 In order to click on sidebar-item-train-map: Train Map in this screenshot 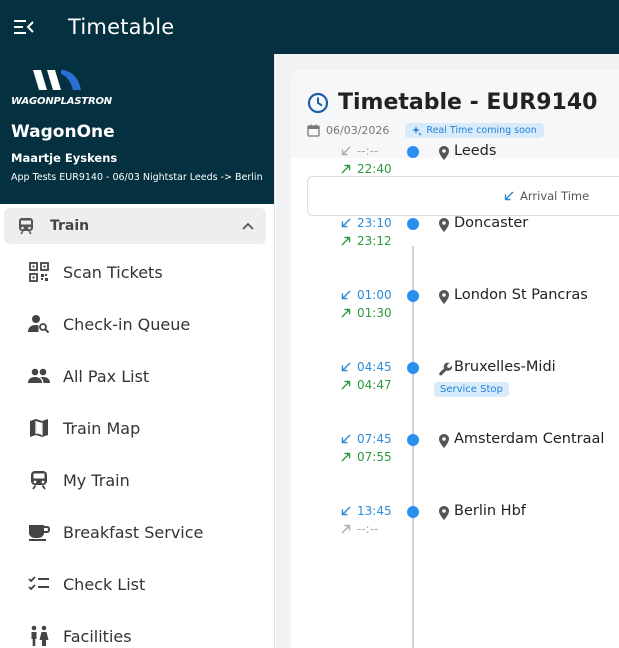, I will do `click(137, 428)`.